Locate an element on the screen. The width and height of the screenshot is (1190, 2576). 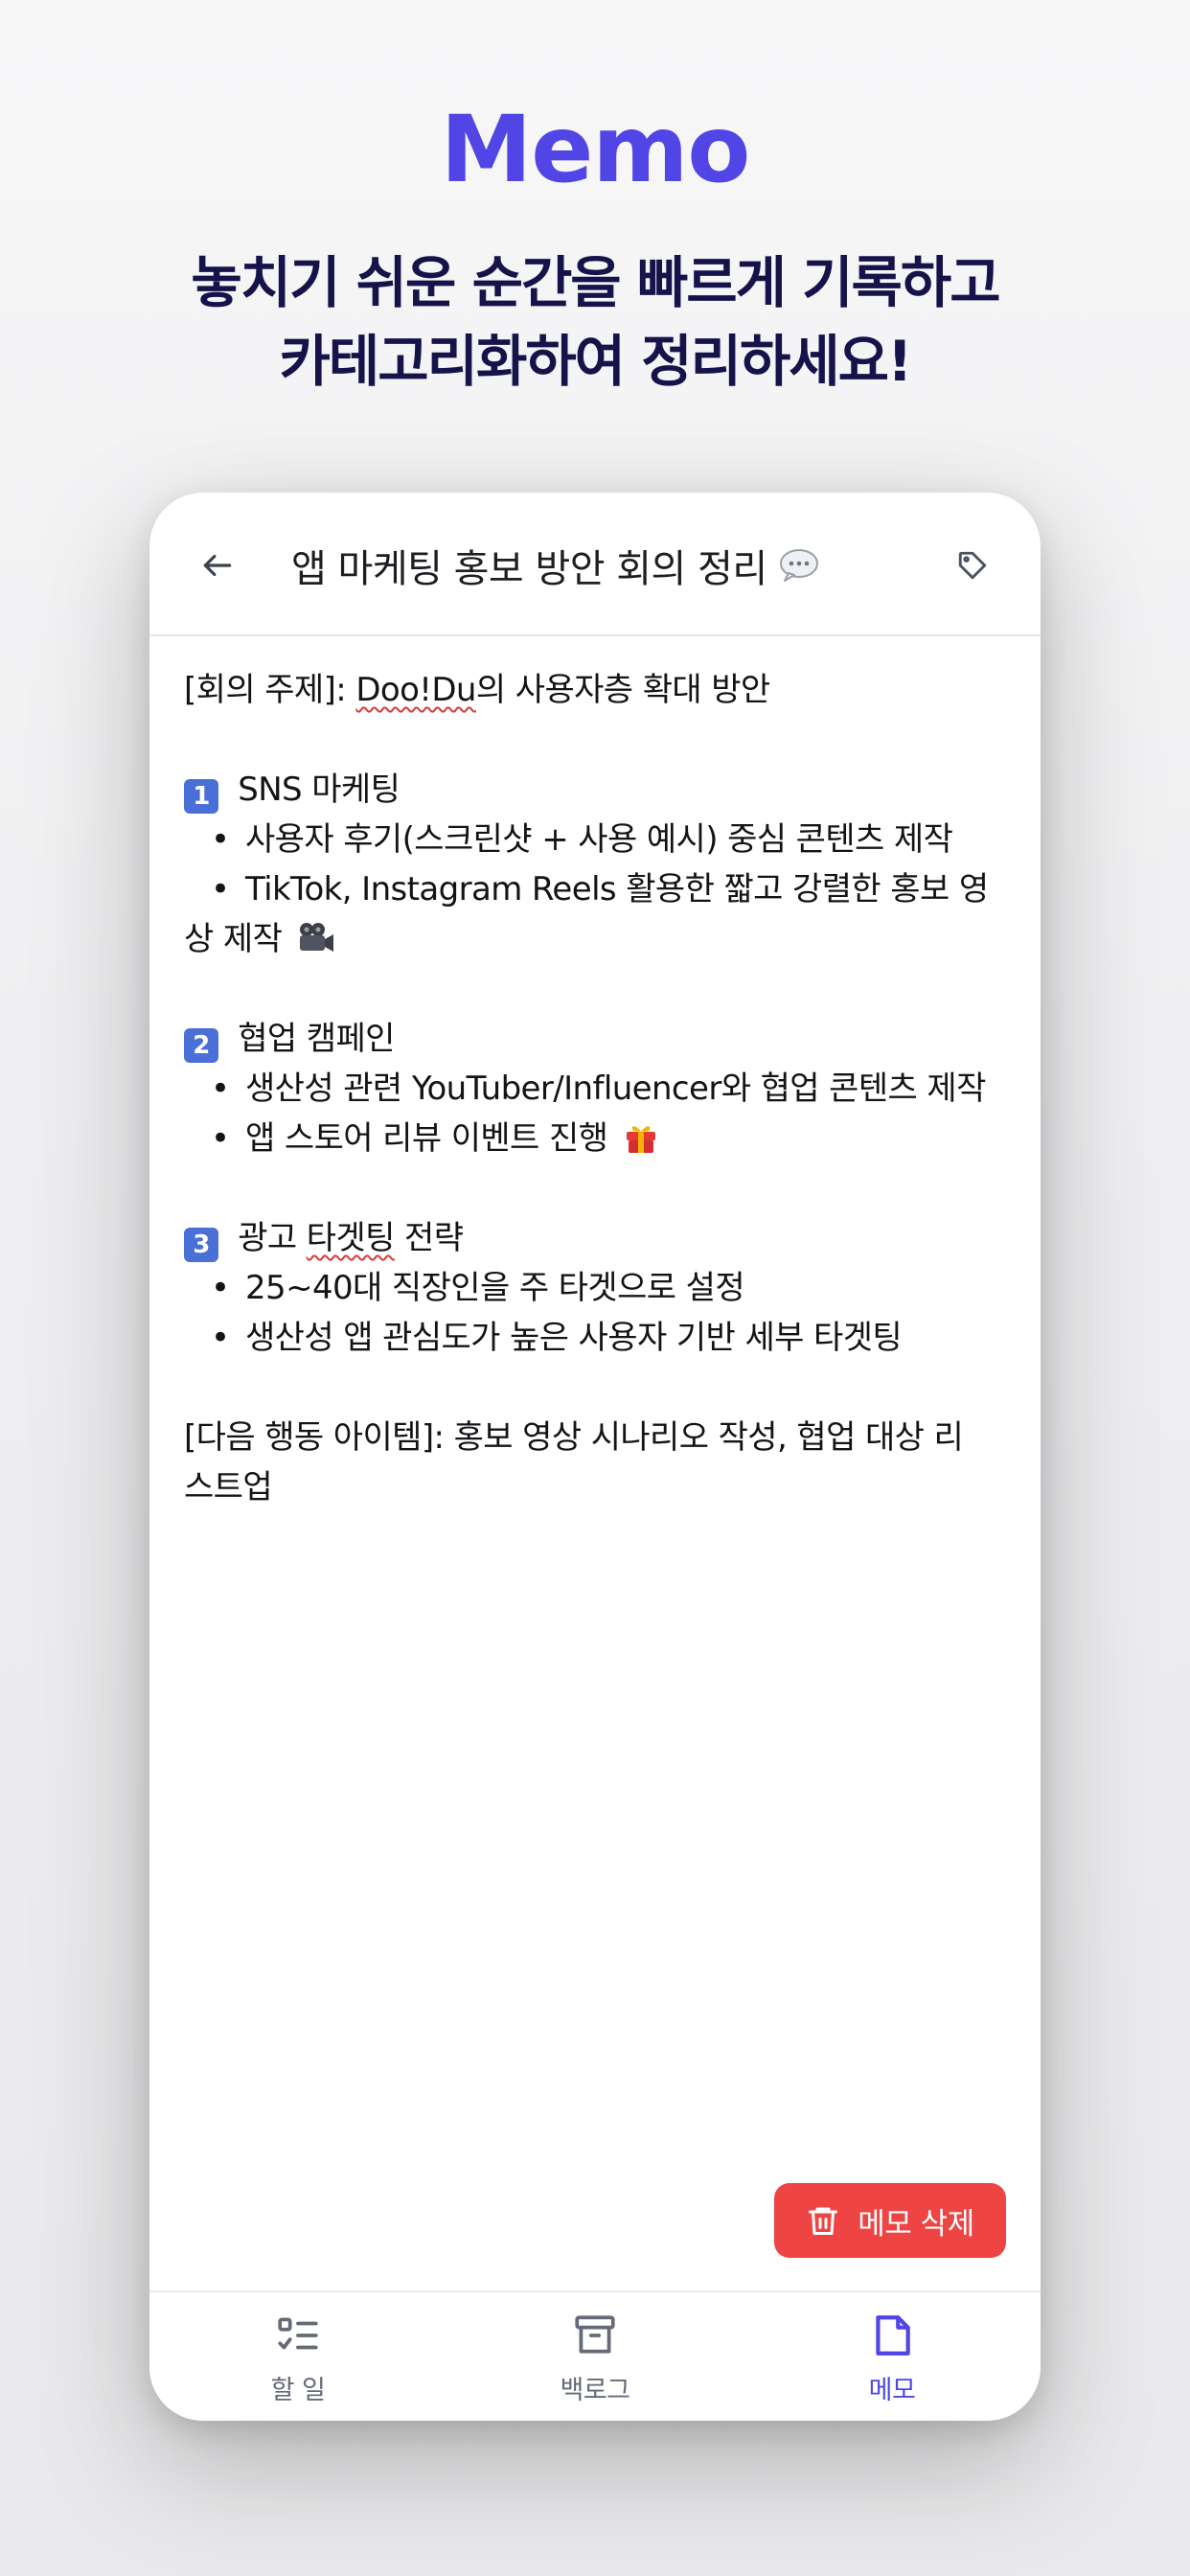
speech-bubble-icon is located at coordinates (798, 565).